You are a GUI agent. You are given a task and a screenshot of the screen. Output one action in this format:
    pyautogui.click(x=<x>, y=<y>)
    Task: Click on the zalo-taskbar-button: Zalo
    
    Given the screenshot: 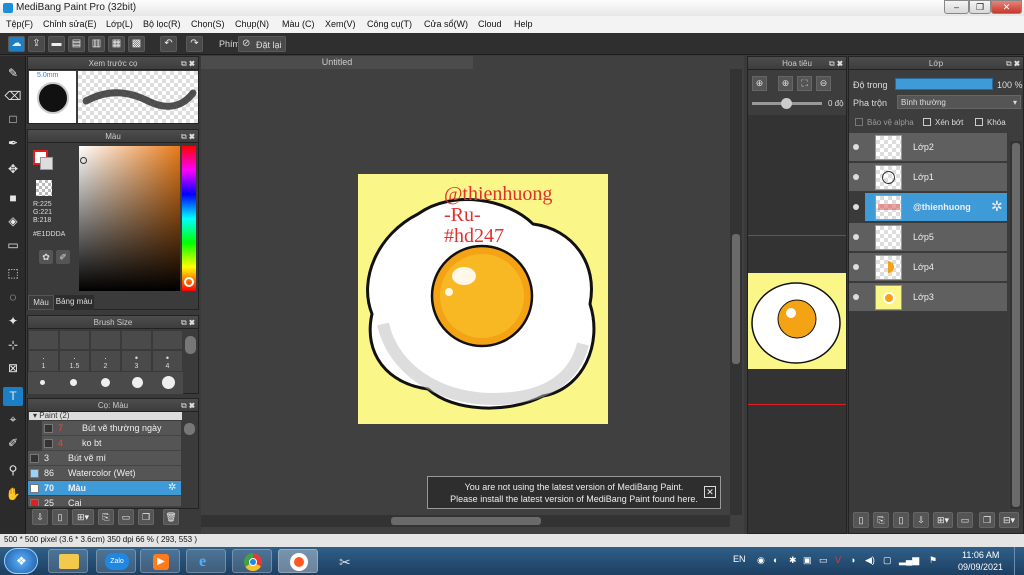 What is the action you would take?
    pyautogui.click(x=116, y=561)
    